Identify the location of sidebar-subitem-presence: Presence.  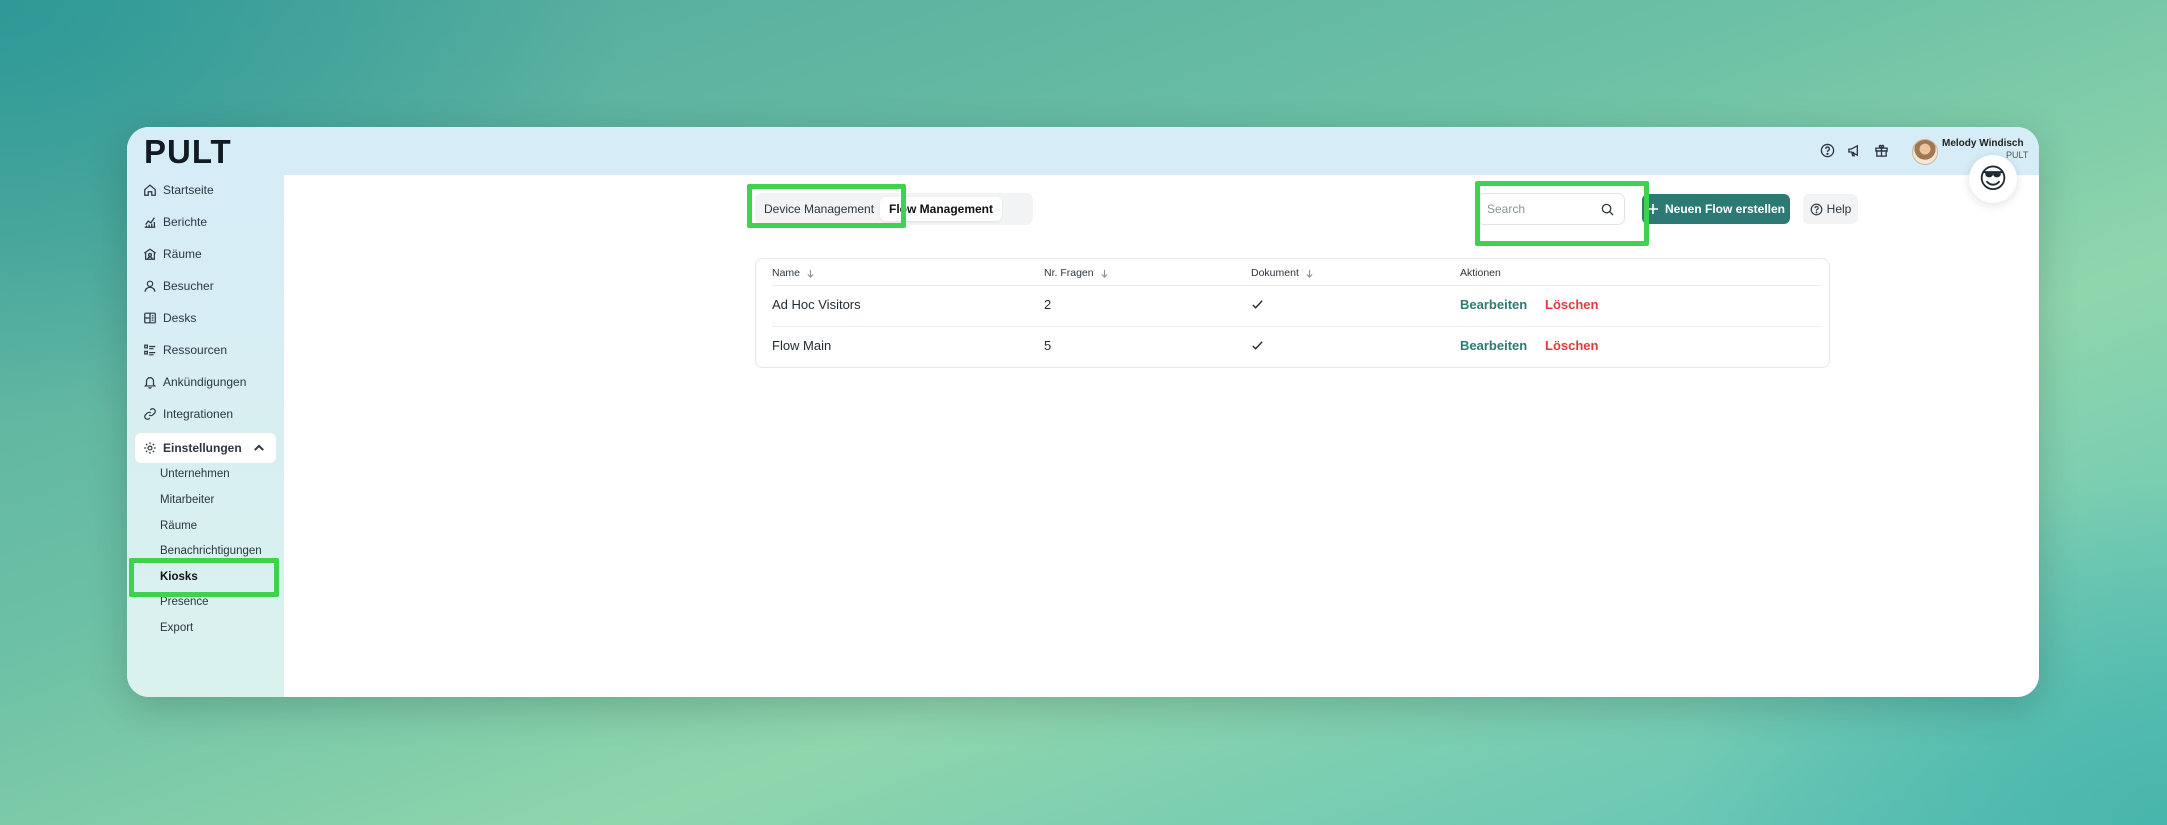
(184, 602).